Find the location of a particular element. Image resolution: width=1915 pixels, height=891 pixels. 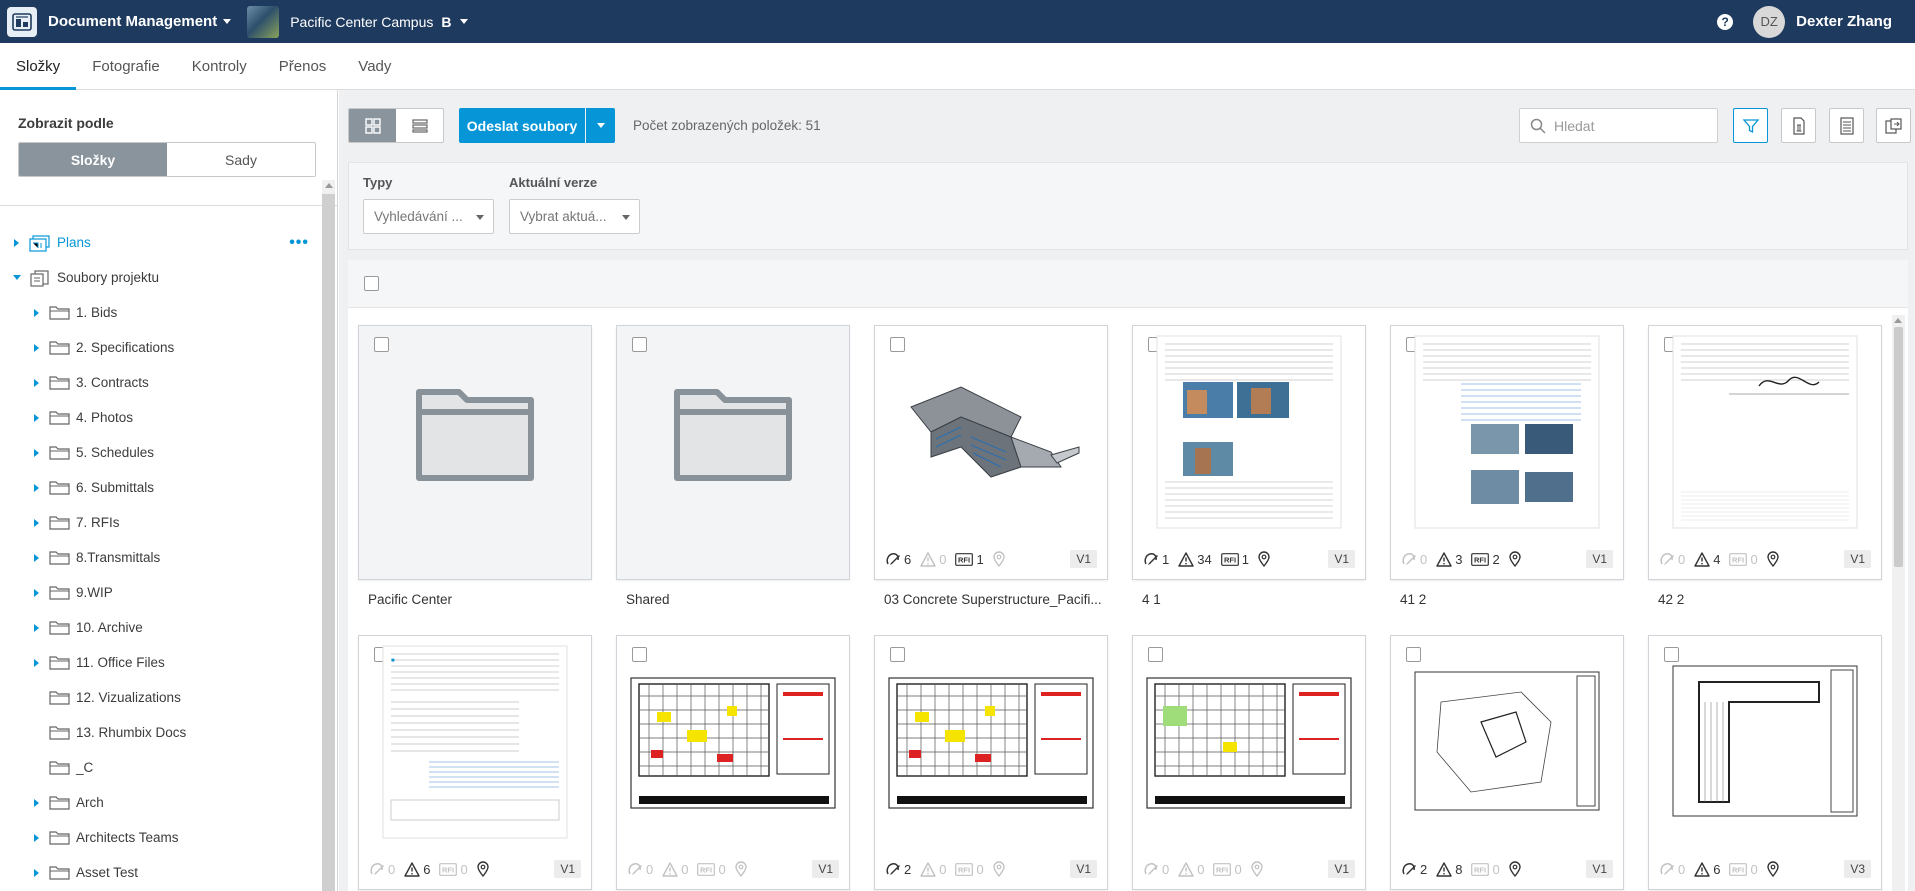

more-options-icon: ••• is located at coordinates (299, 243).